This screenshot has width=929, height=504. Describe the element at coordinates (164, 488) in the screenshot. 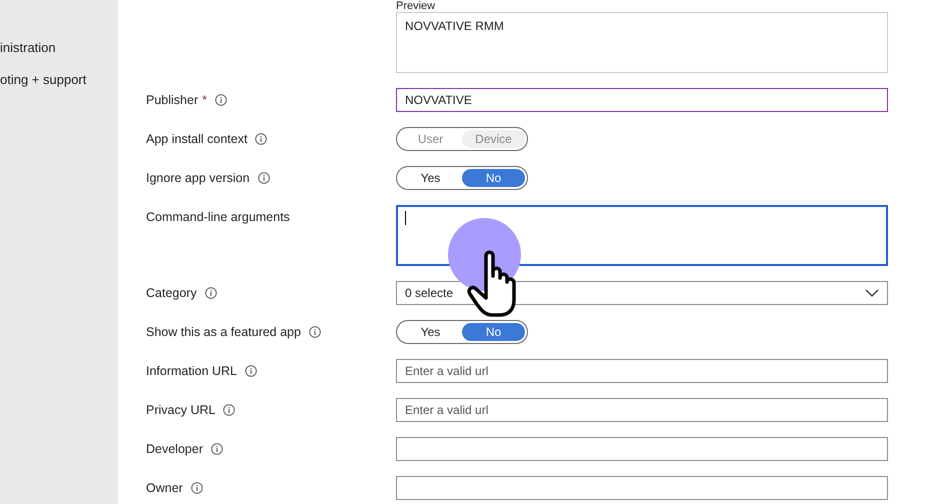

I see `field-label: Owner` at that location.